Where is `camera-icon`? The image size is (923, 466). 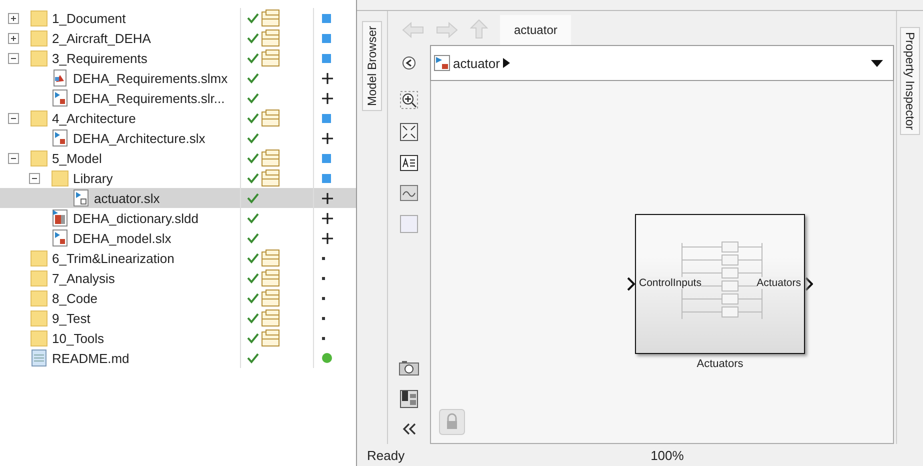
camera-icon is located at coordinates (409, 368).